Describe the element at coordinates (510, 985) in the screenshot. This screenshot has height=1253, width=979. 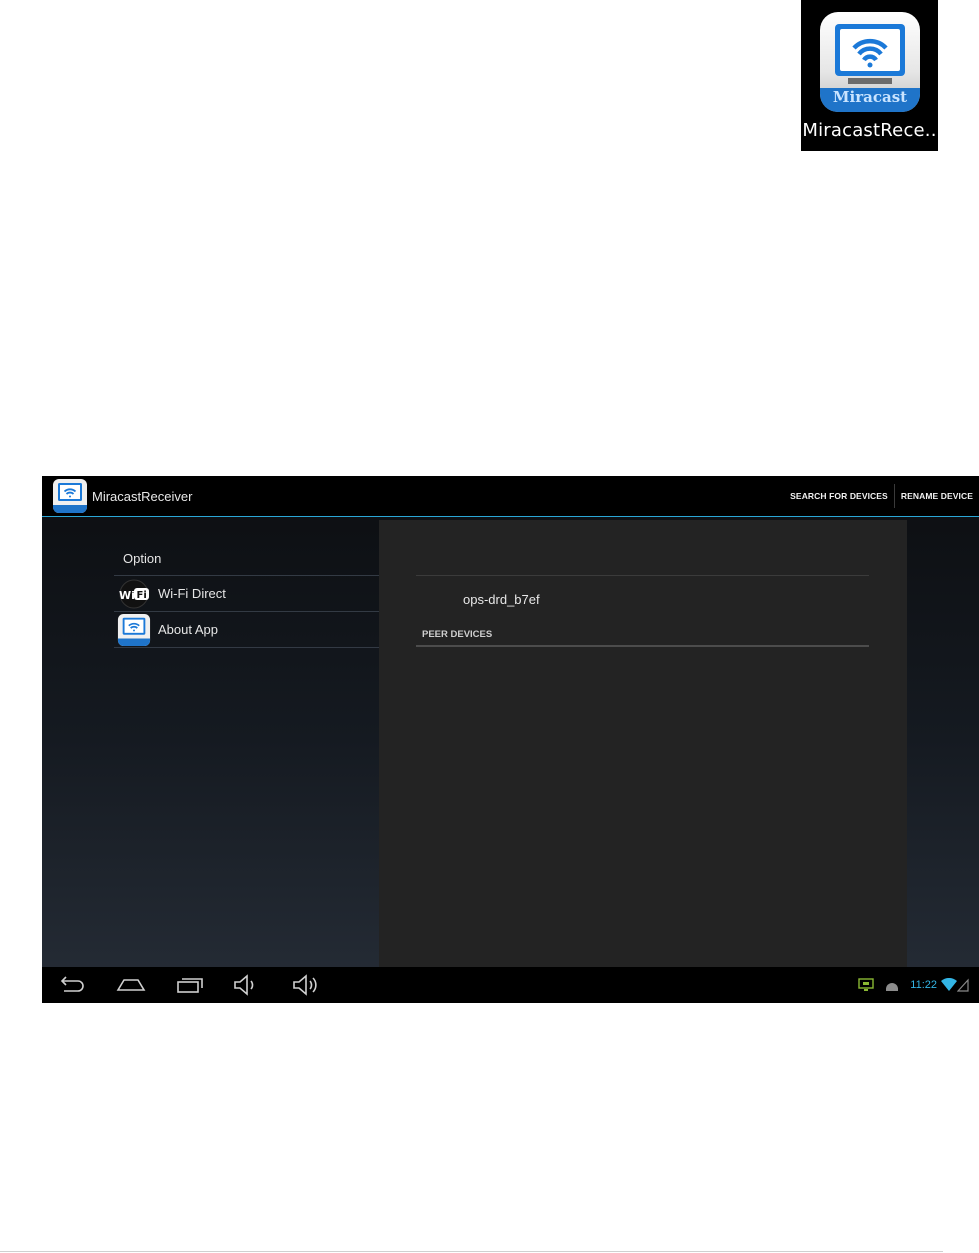
I see `system-navigation-bar: 11:22` at that location.